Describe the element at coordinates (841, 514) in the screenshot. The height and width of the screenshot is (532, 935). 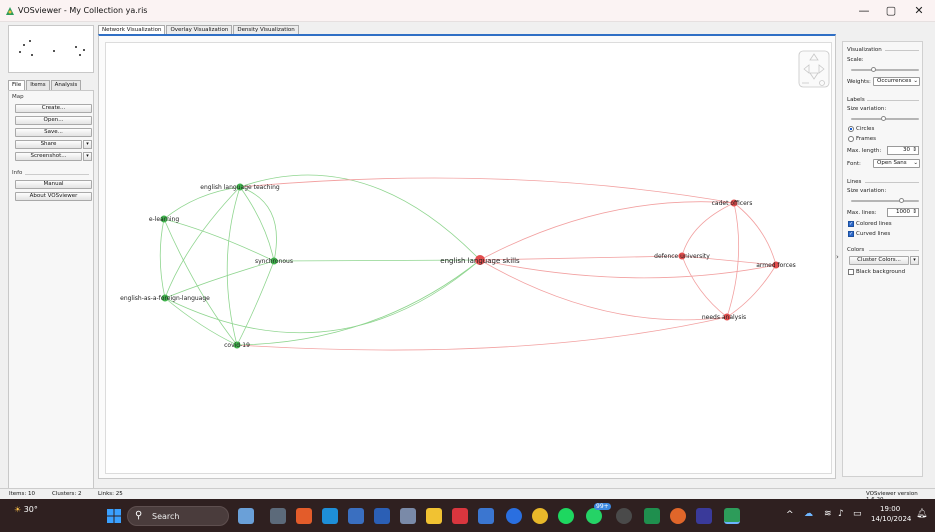
I see `volume-icon: ♪` at that location.